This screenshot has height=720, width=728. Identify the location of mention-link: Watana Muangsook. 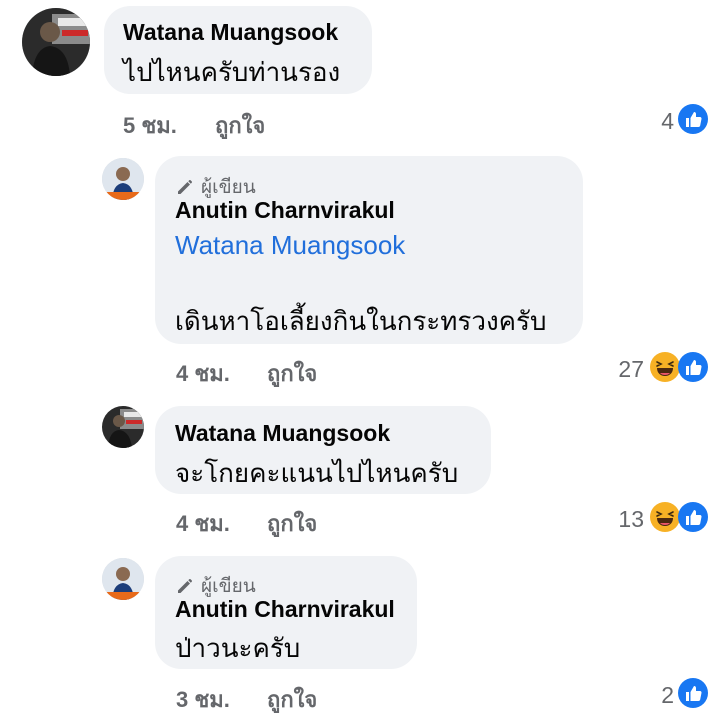
(290, 245).